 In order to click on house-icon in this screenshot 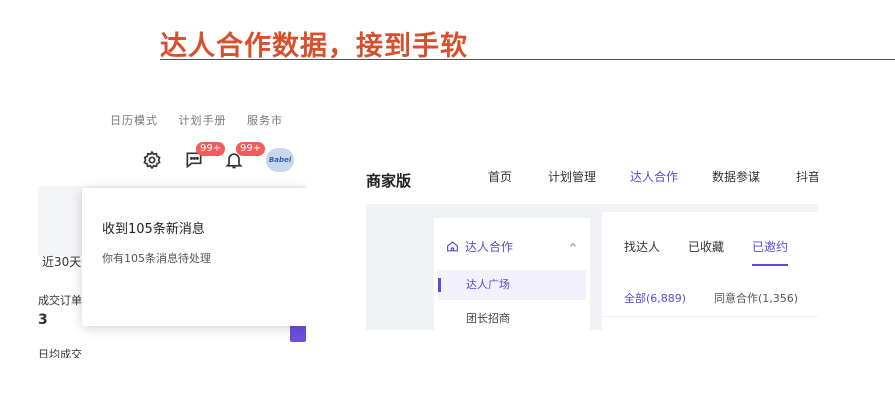, I will do `click(452, 246)`.